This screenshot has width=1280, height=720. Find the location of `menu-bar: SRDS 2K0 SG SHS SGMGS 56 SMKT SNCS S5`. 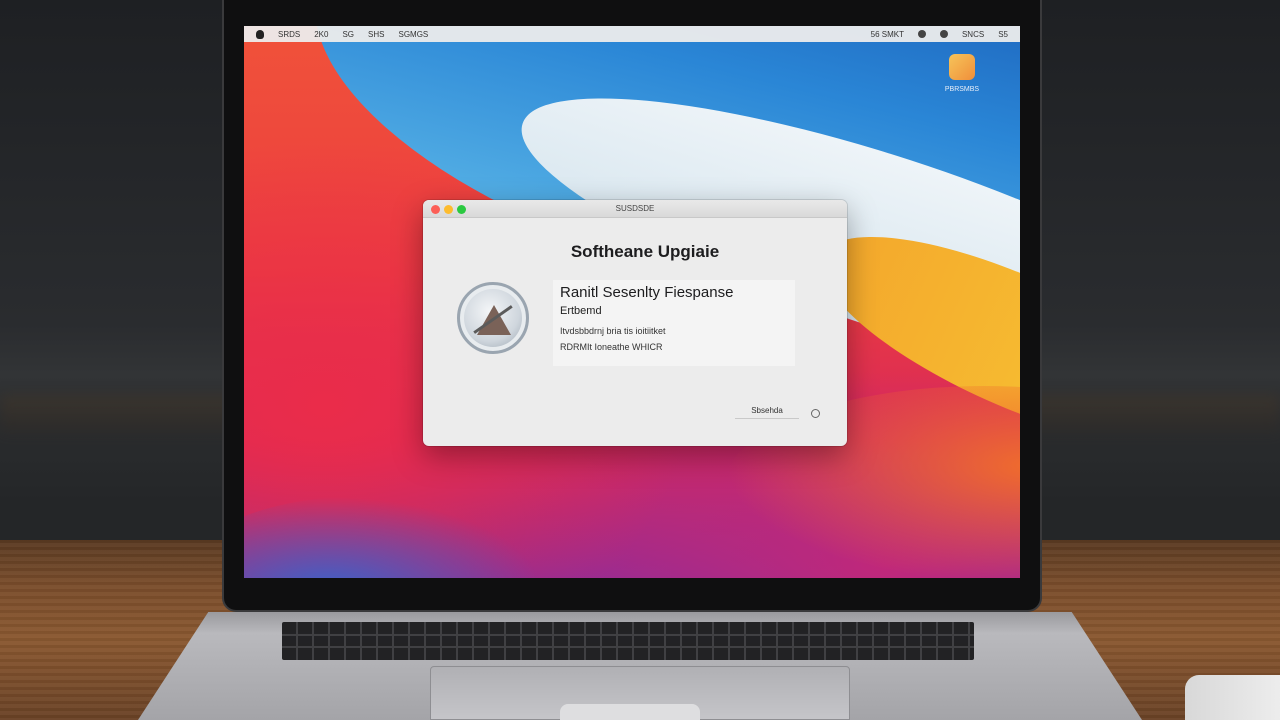

menu-bar: SRDS 2K0 SG SHS SGMGS 56 SMKT SNCS S5 is located at coordinates (632, 34).